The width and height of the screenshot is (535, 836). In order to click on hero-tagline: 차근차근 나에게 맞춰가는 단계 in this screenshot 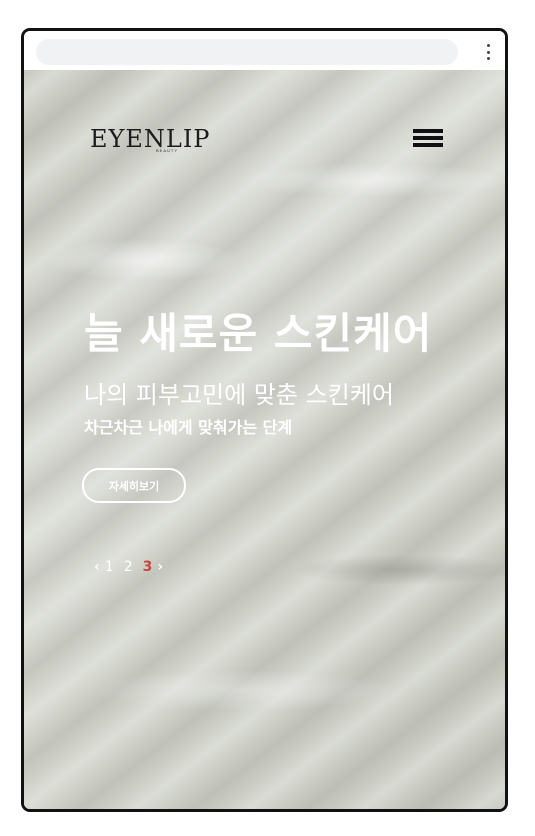, I will do `click(188, 427)`.